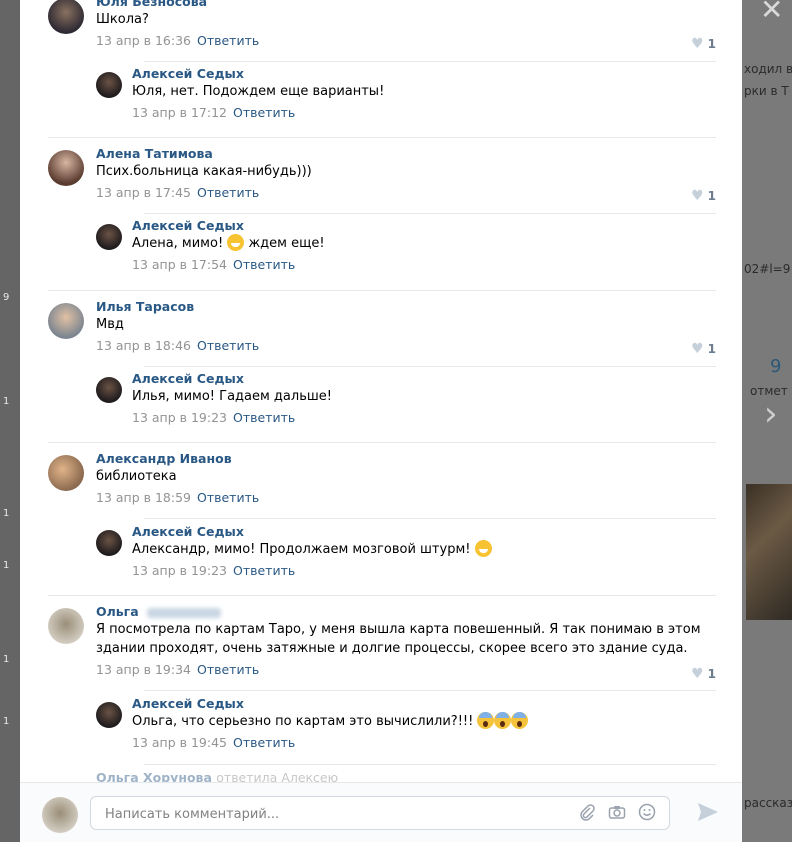 The width and height of the screenshot is (792, 842). I want to click on comment-author: Ольга, so click(406, 612).